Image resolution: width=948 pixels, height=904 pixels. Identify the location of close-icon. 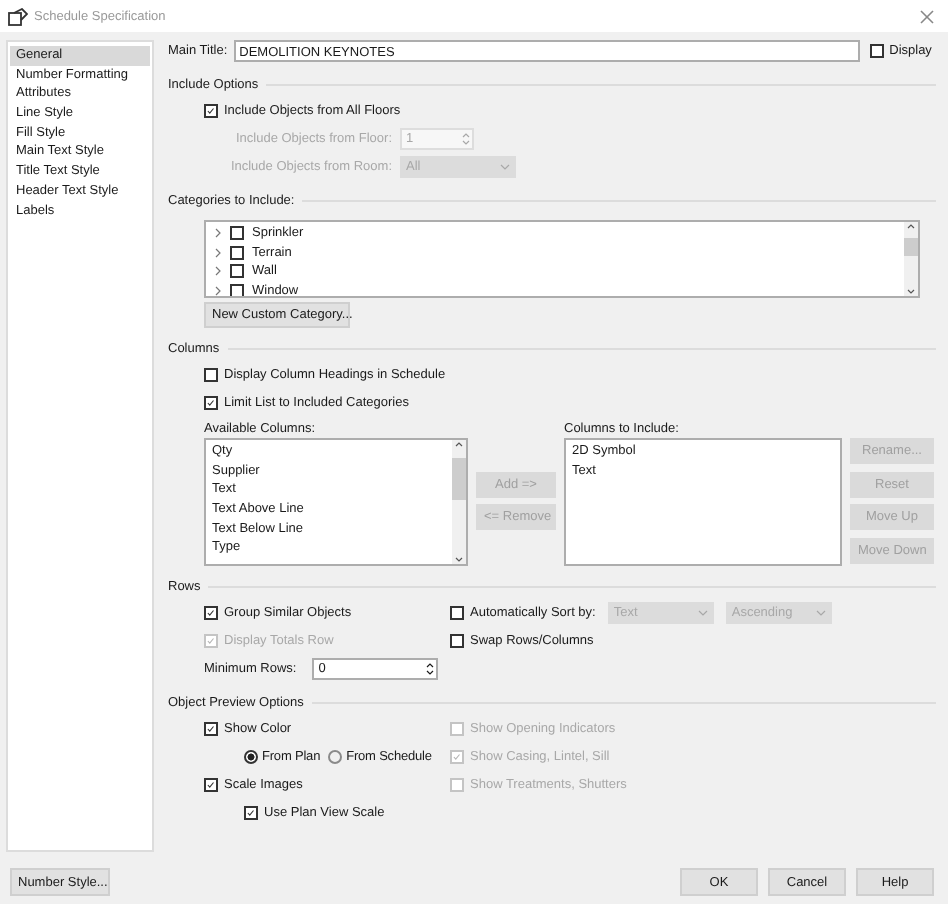
(927, 16).